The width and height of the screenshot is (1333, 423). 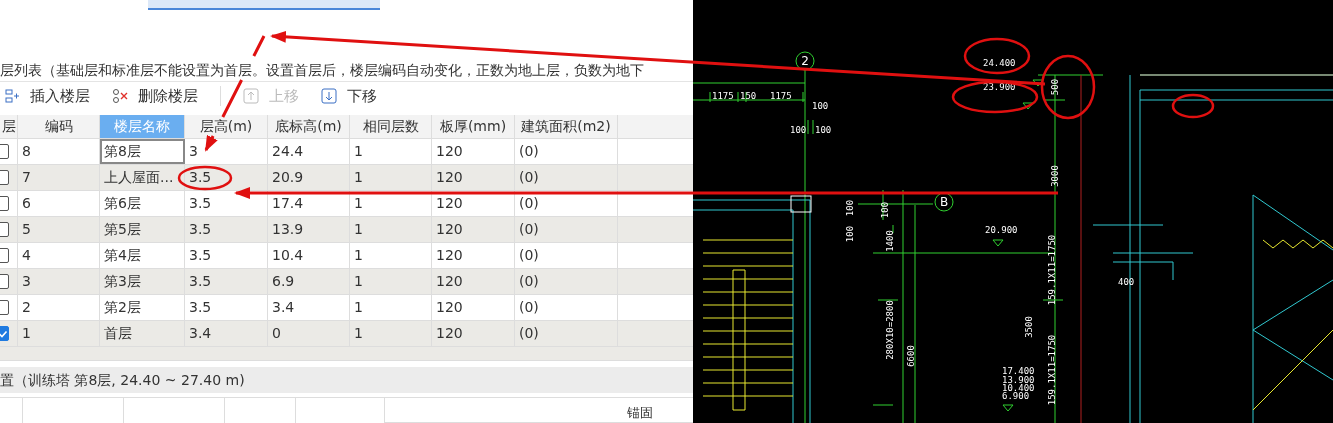 I want to click on elevation-text: 10.400, so click(x=1018, y=388).